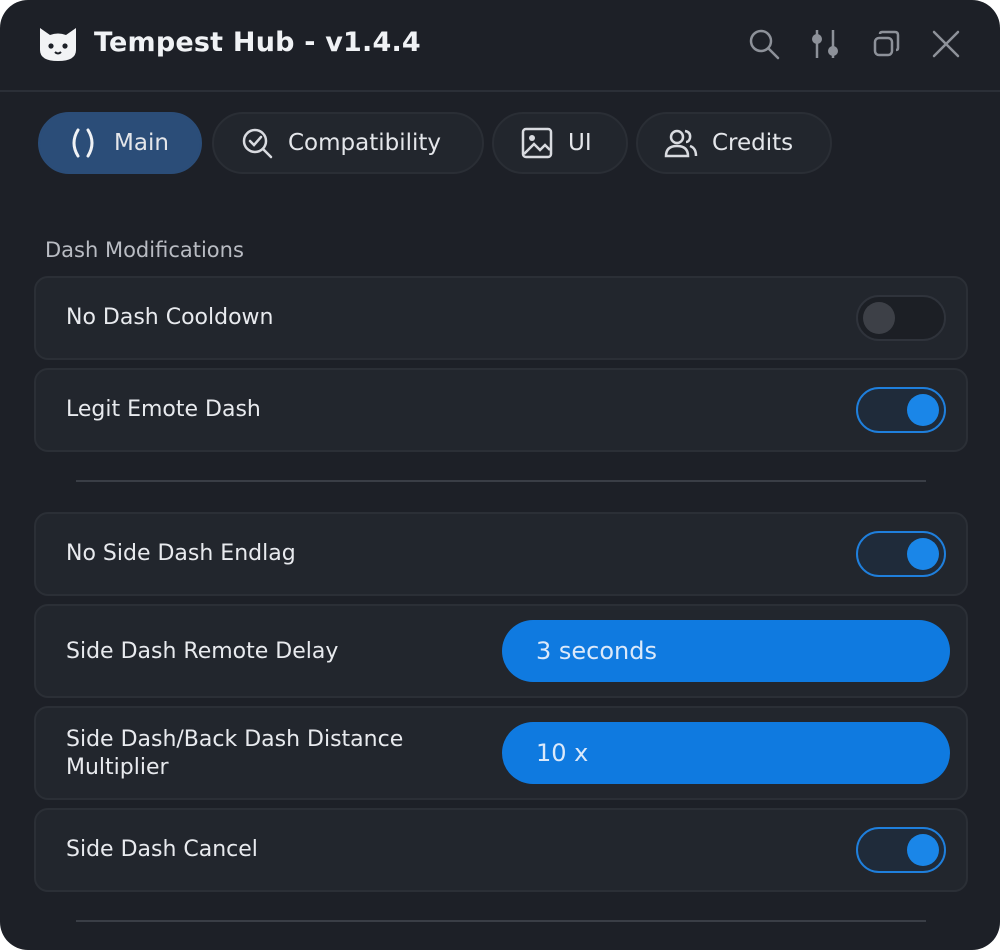 The image size is (1000, 950). Describe the element at coordinates (170, 317) in the screenshot. I see `setting-label: No Dash Cooldown` at that location.